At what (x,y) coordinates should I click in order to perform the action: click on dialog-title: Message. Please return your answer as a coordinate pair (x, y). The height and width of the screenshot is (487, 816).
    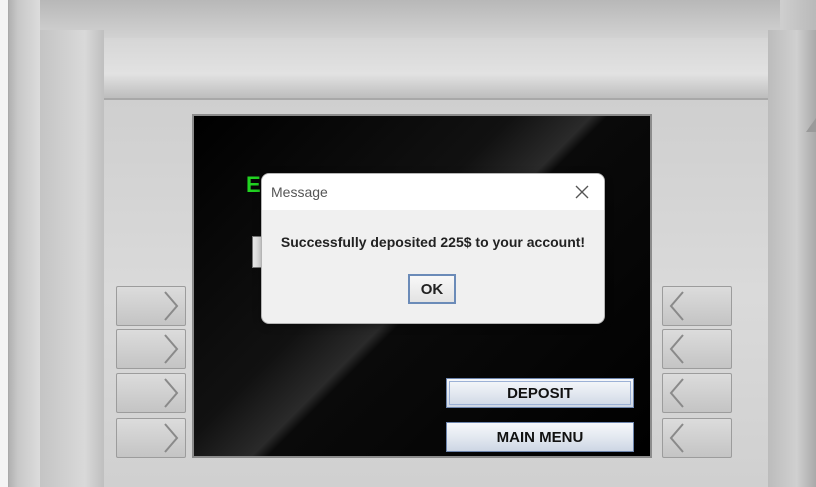
    Looking at the image, I should click on (299, 192).